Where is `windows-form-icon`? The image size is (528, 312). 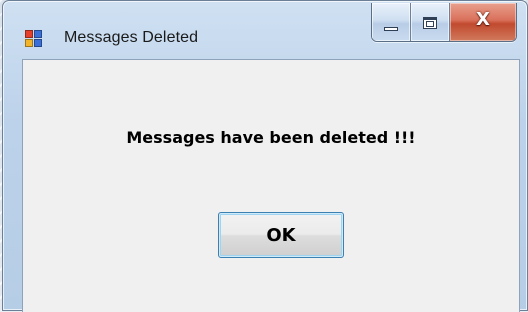 windows-form-icon is located at coordinates (34, 39).